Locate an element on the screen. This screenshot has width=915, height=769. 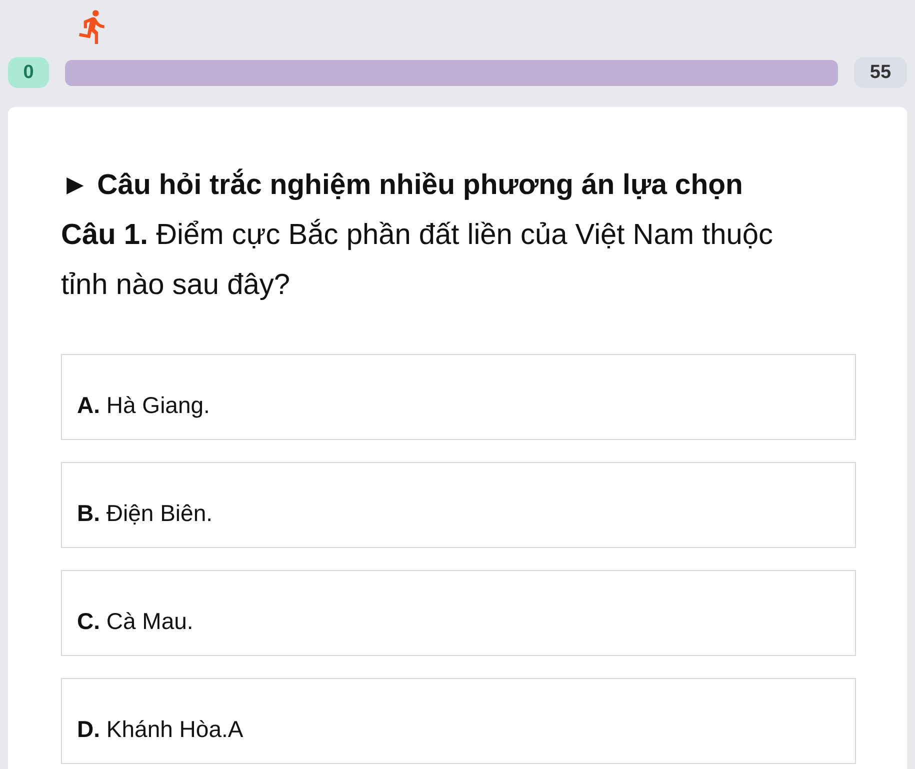
answer-option: C. Cà Mau. is located at coordinates (458, 613).